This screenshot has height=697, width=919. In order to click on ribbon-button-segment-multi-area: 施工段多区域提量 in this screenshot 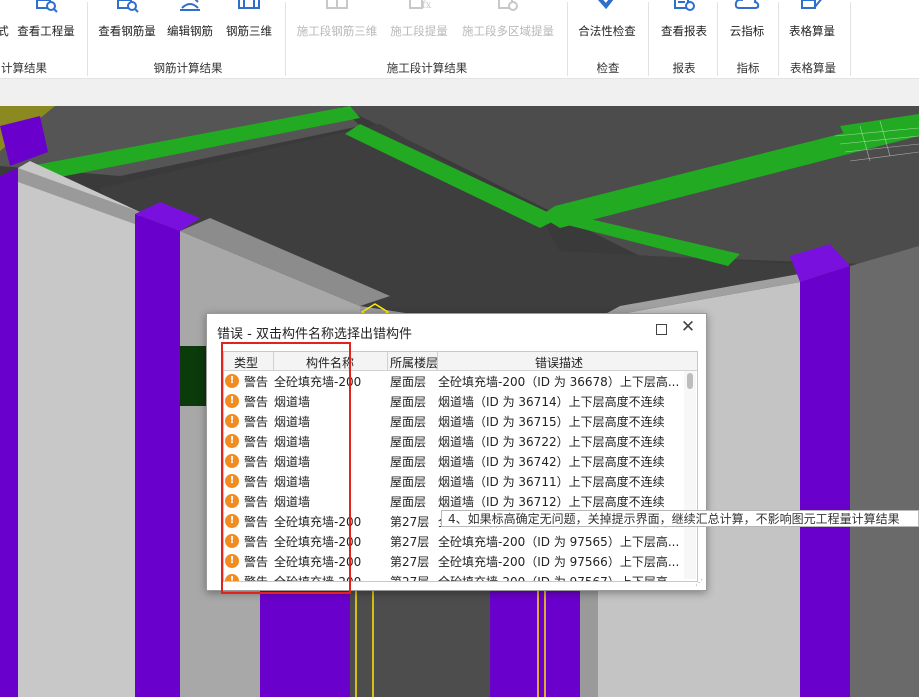, I will do `click(508, 22)`.